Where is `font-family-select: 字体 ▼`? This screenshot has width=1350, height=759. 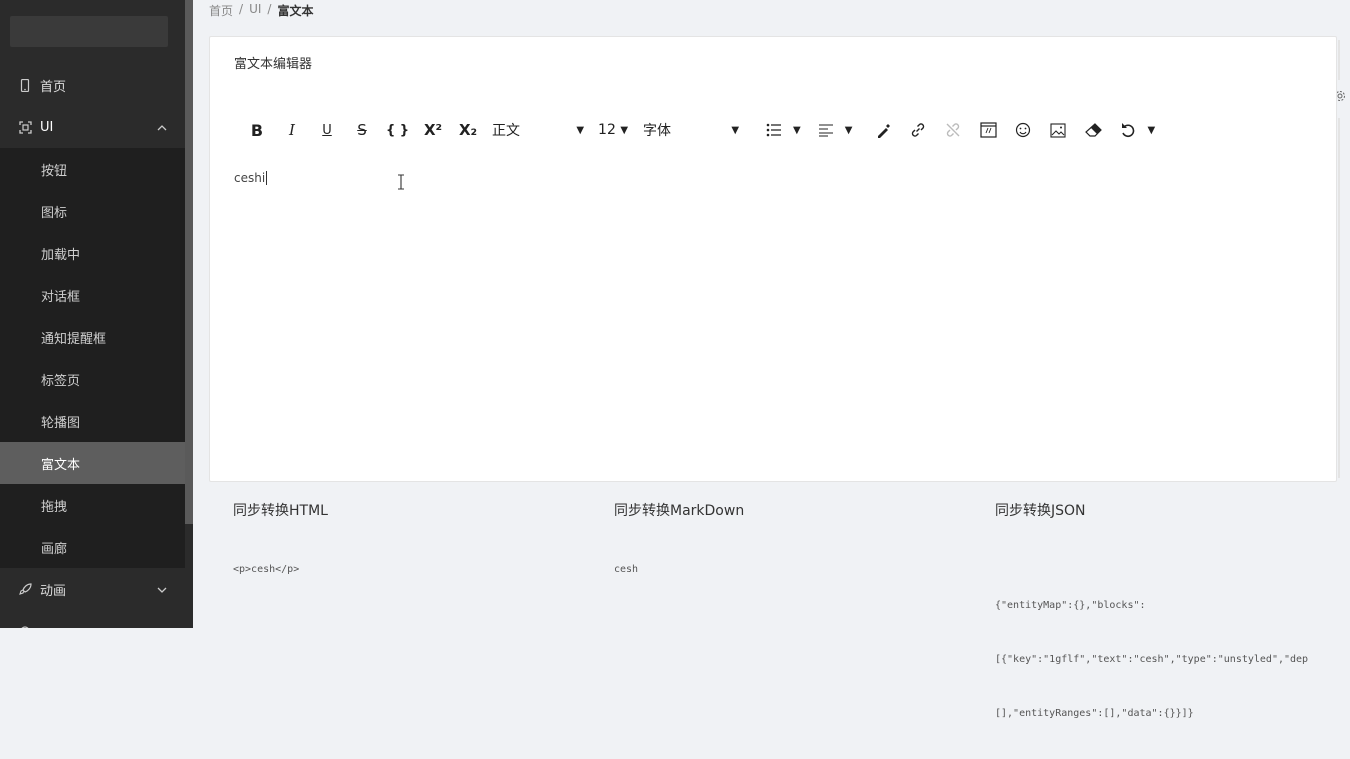 font-family-select: 字体 ▼ is located at coordinates (691, 130).